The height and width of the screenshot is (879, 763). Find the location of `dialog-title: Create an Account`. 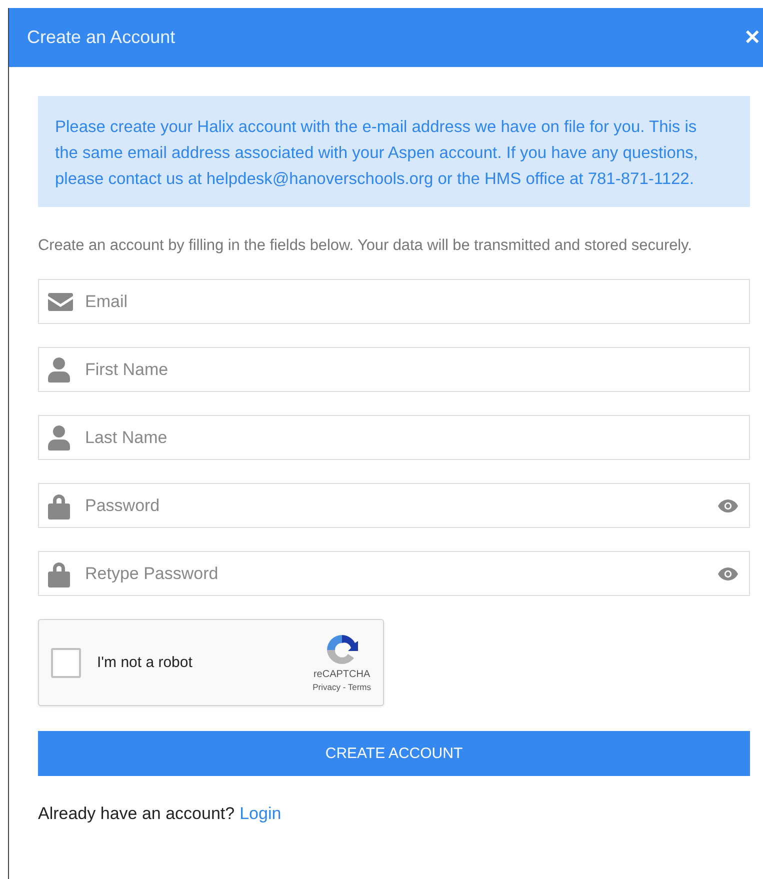

dialog-title: Create an Account is located at coordinates (101, 37).